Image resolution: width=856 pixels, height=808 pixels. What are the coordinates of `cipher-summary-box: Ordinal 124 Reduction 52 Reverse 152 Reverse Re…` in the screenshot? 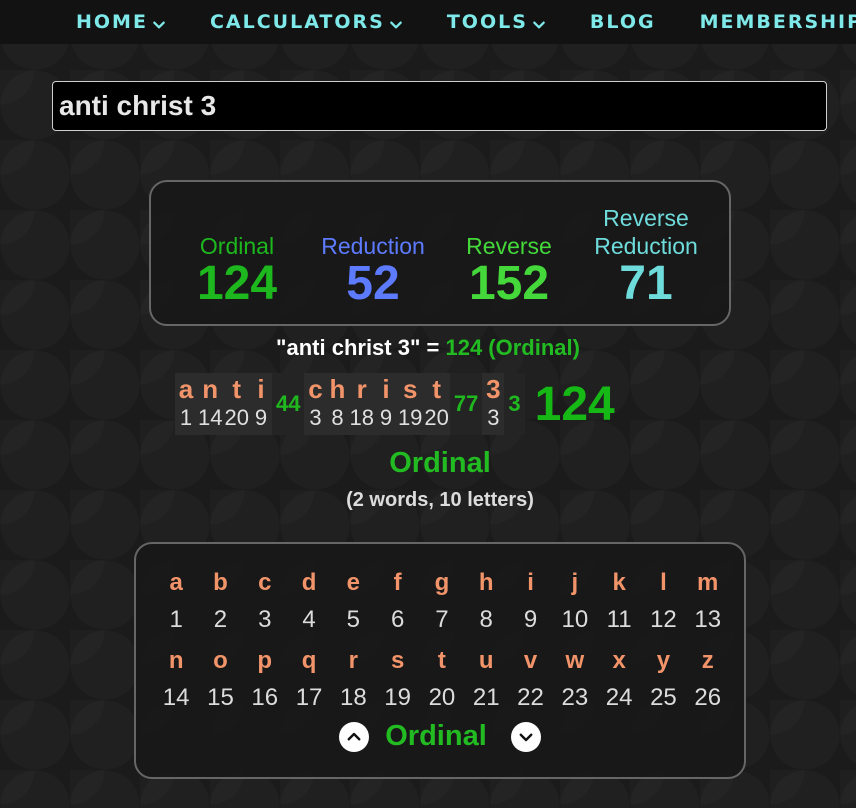 It's located at (440, 253).